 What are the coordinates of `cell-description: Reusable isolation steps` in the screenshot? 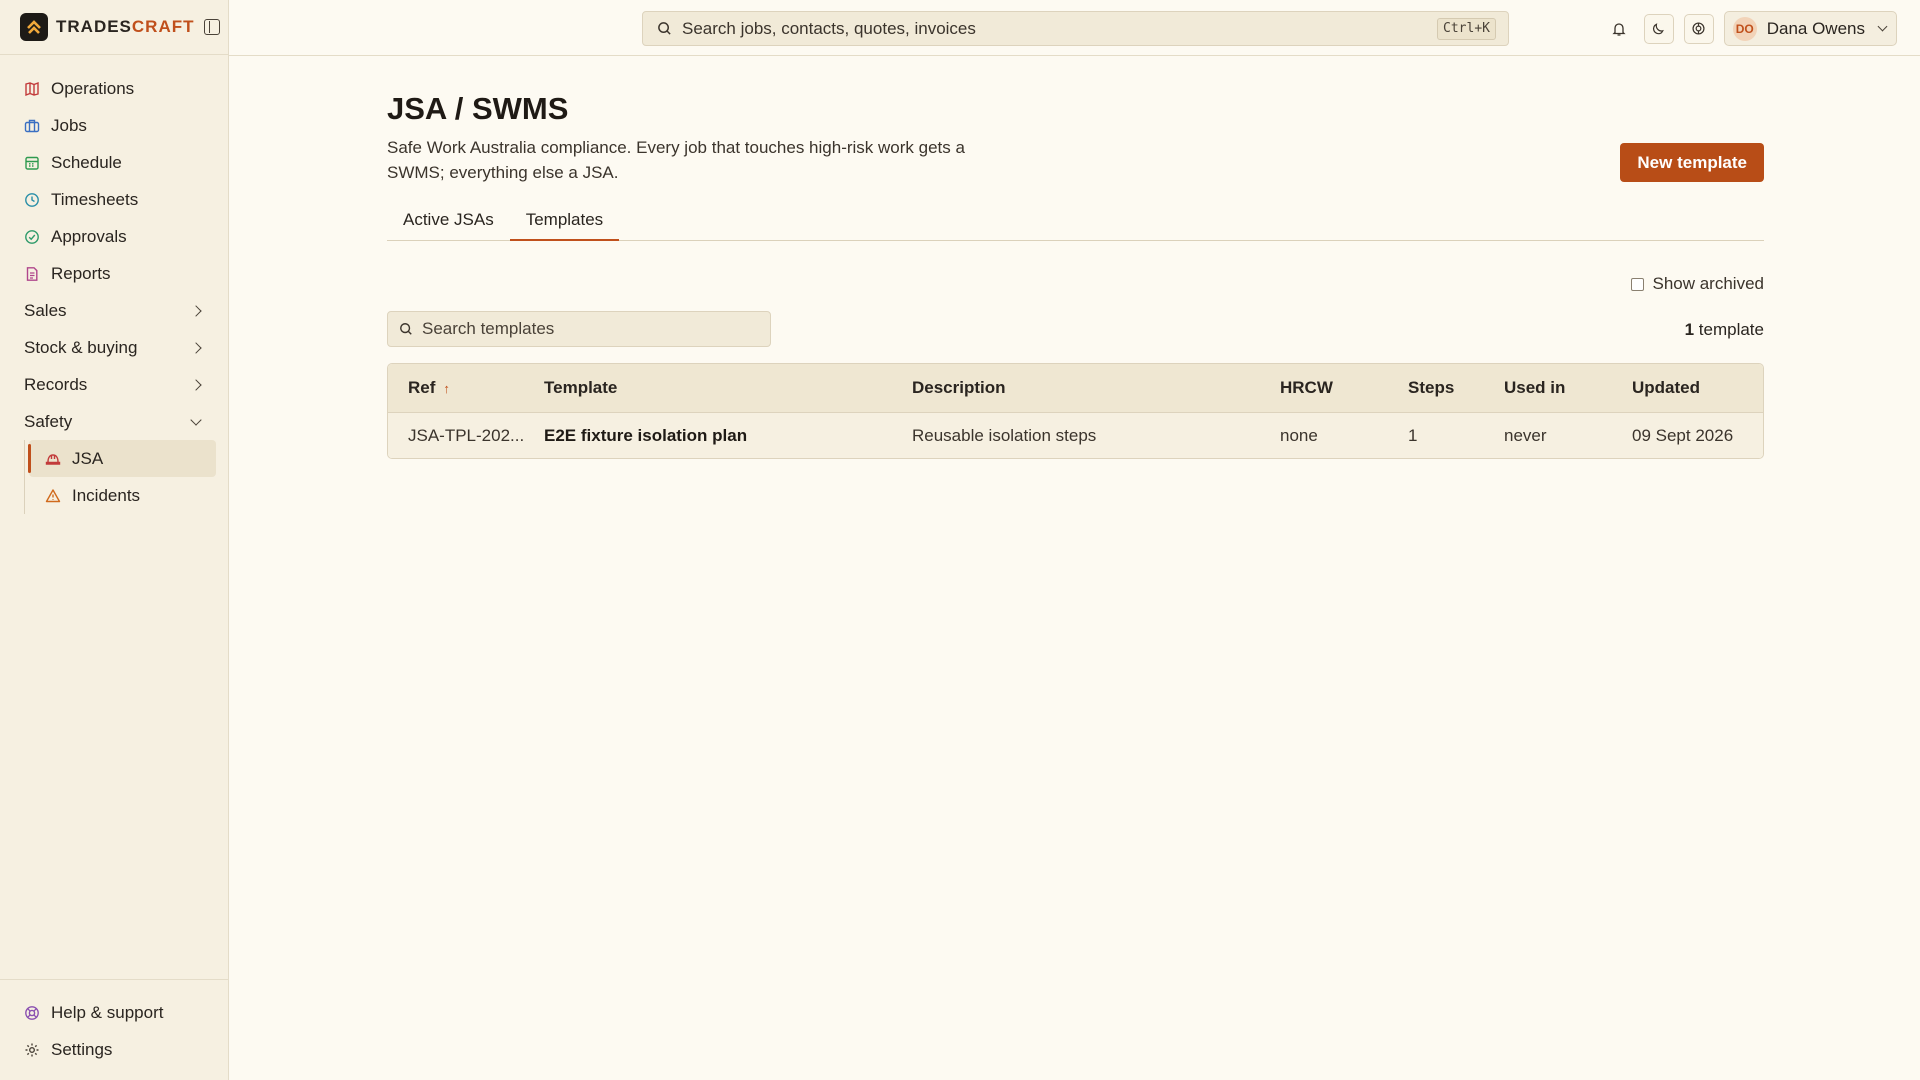 It's located at (1004, 435).